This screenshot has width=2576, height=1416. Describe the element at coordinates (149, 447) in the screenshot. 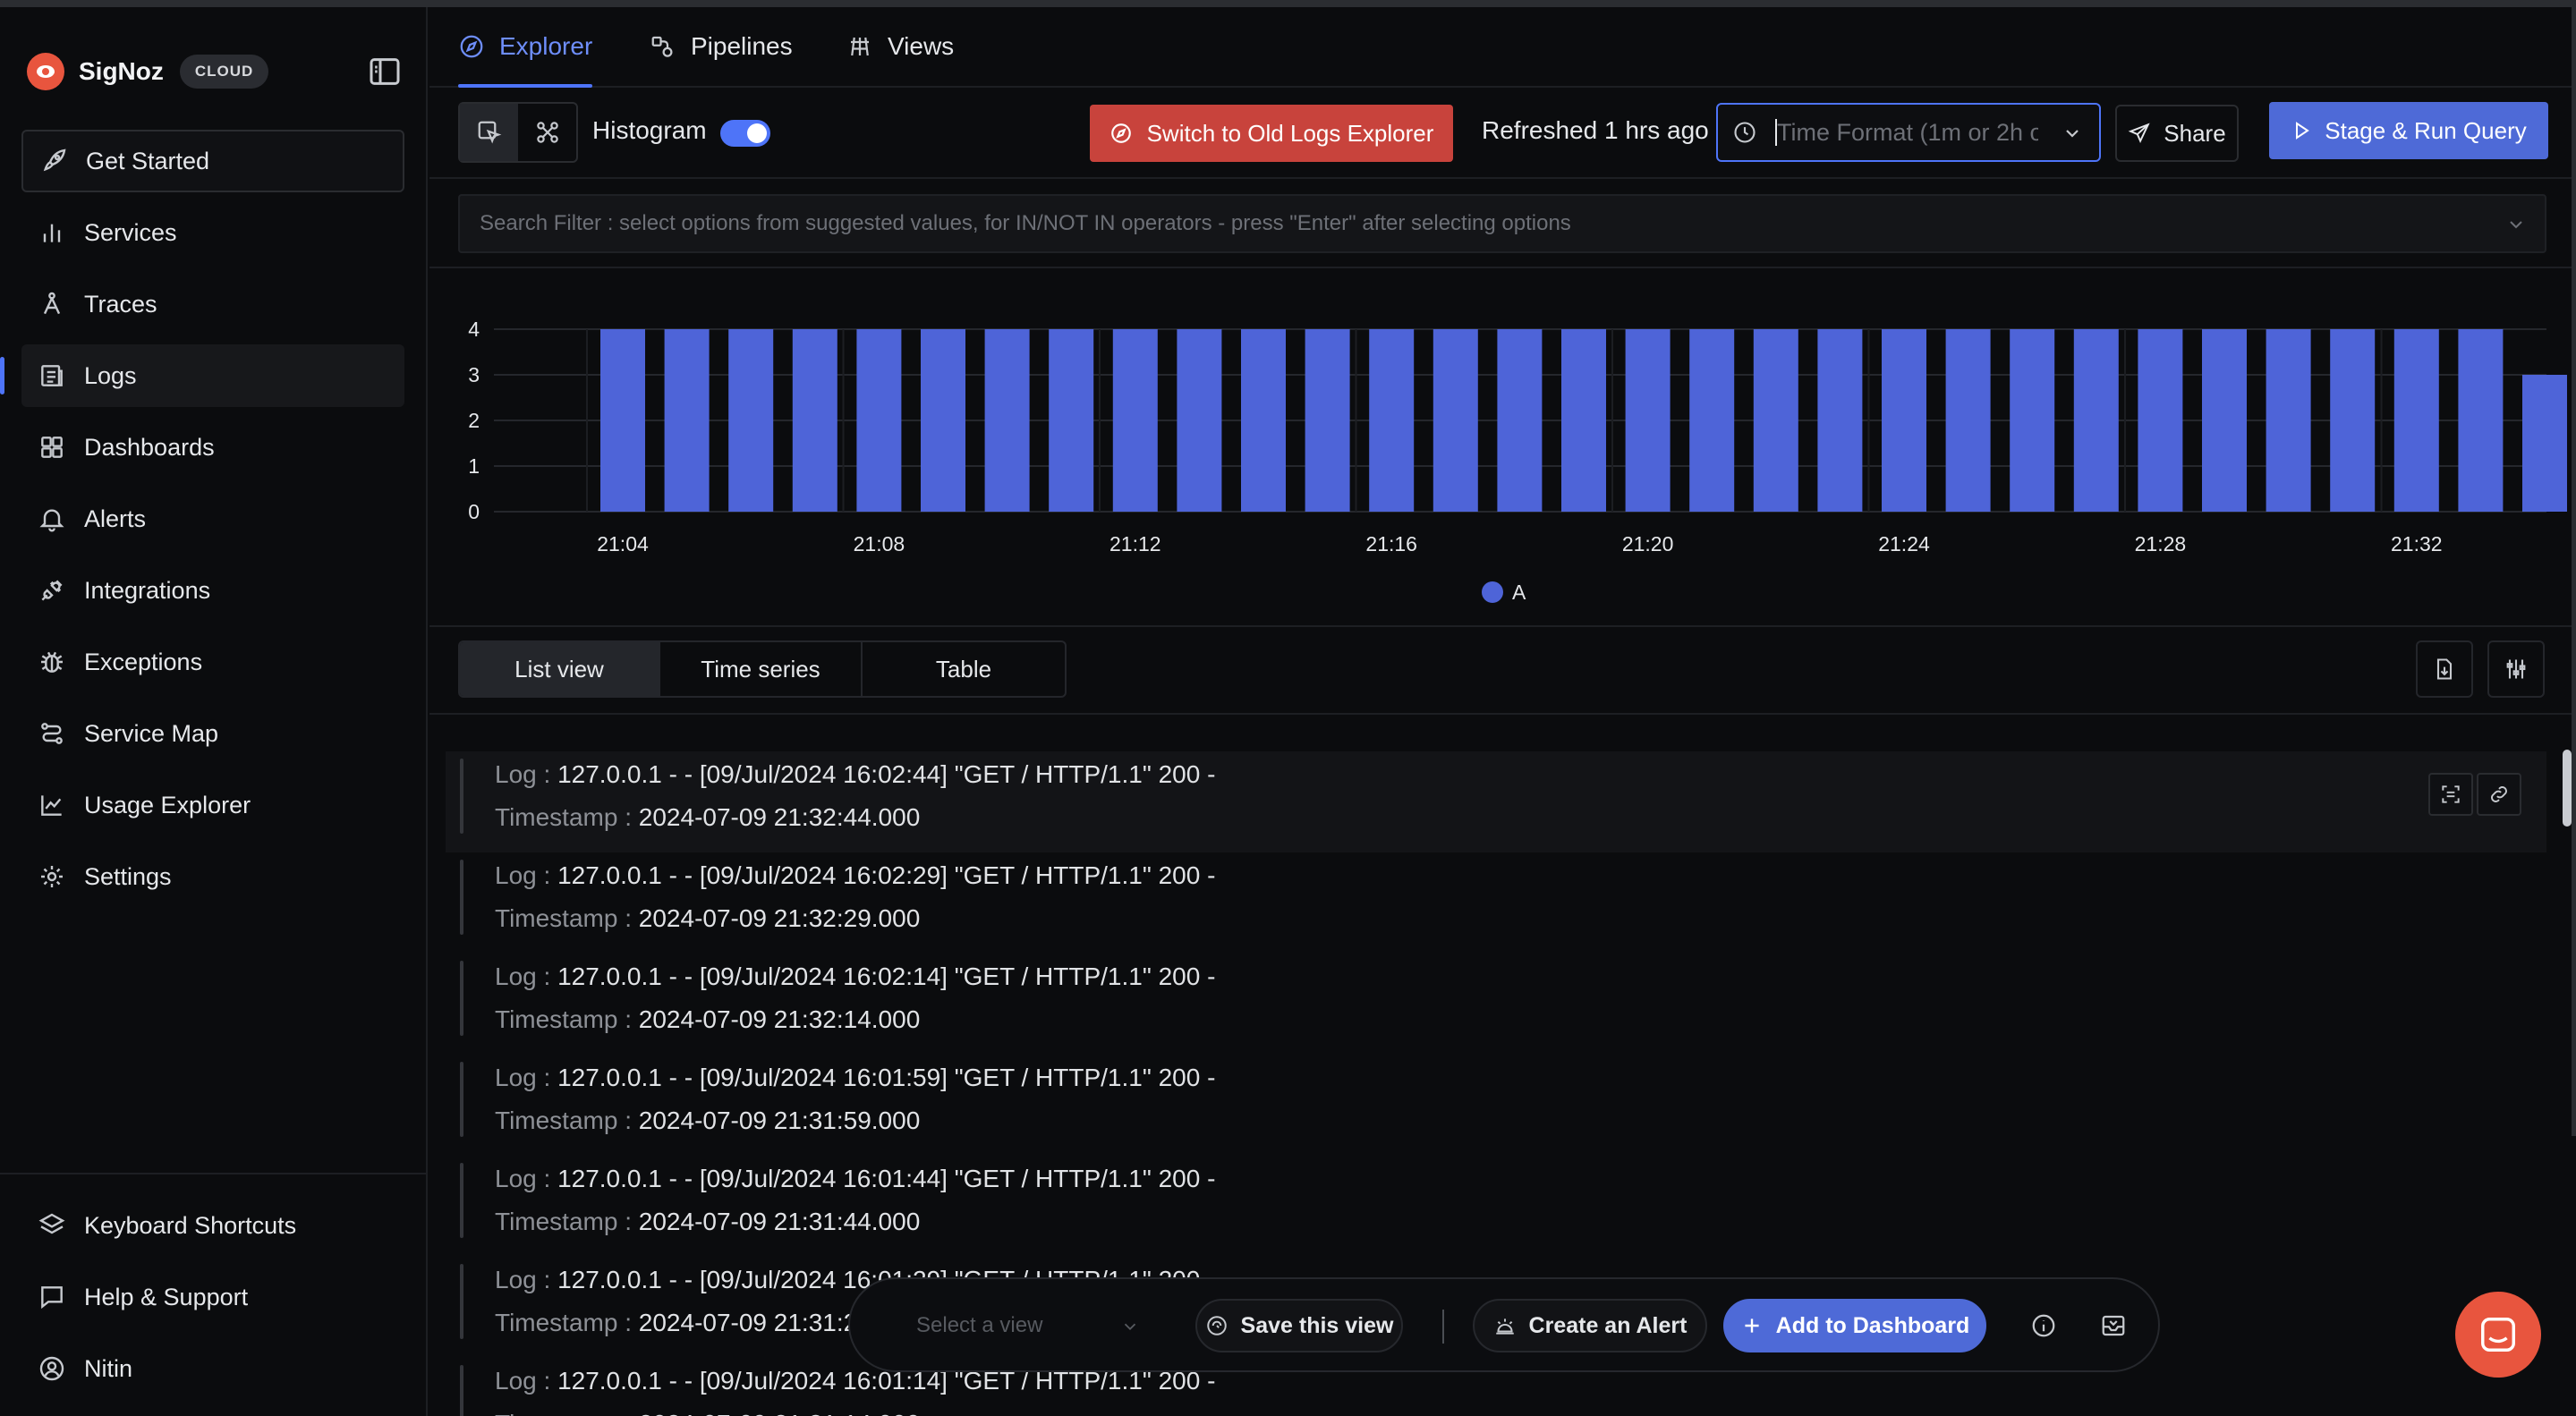

I see `sidebar-item-label: Dashboards` at that location.